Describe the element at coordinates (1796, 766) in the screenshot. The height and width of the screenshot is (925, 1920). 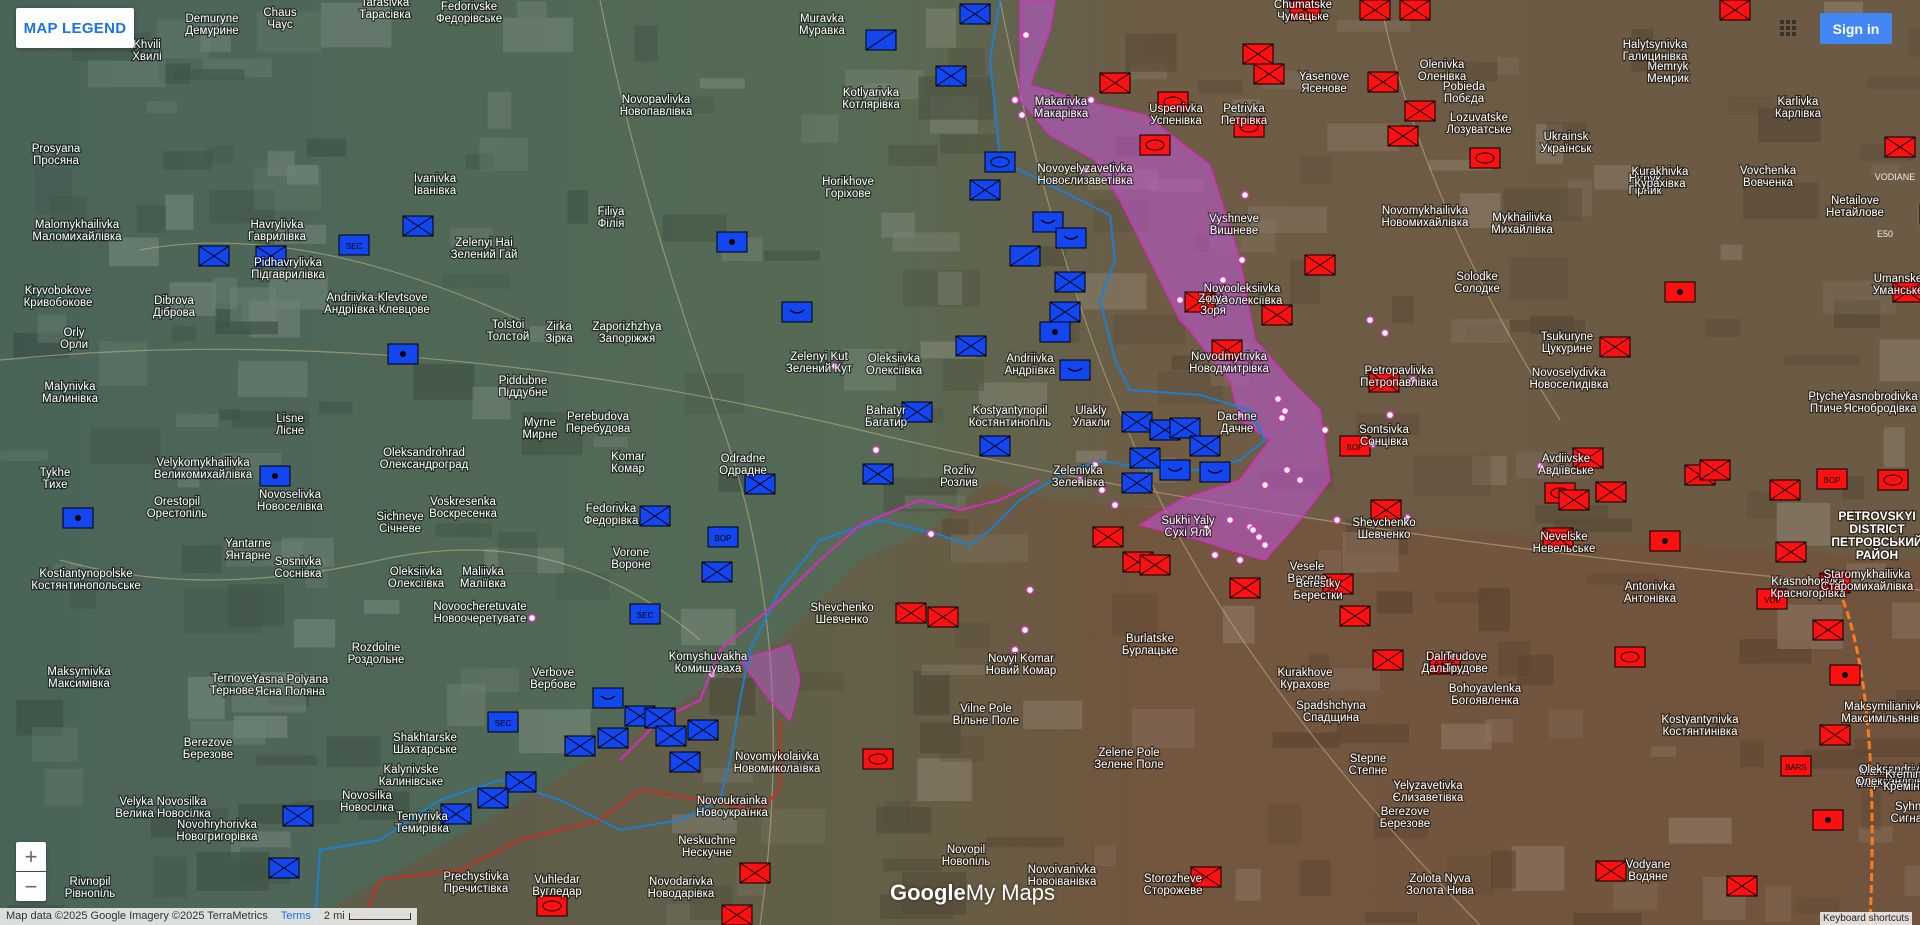
I see `unit-marker: BARS` at that location.